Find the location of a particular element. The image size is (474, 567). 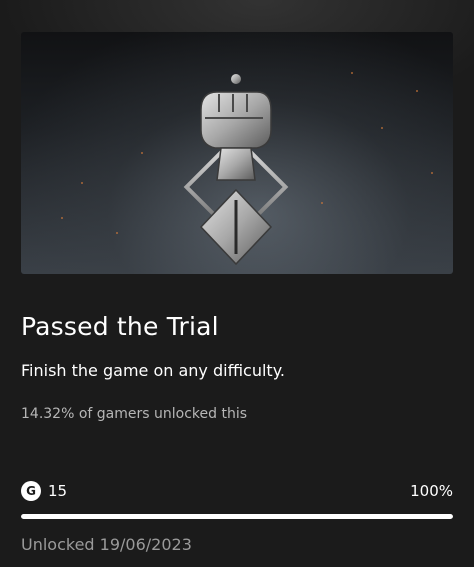

achievement-description: Finish the game on any difficulty. is located at coordinates (153, 370).